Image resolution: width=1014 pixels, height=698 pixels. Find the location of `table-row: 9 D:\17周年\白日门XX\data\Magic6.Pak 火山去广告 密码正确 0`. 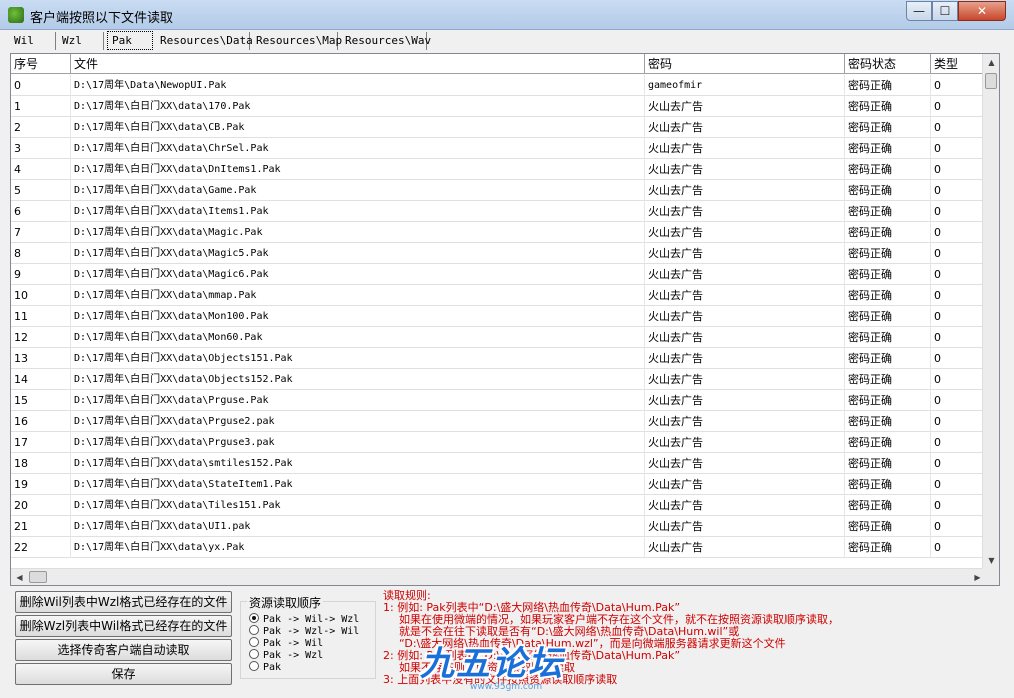

table-row: 9 D:\17周年\白日门XX\data\Magic6.Pak 火山去广告 密码正确 0 is located at coordinates (498, 274).